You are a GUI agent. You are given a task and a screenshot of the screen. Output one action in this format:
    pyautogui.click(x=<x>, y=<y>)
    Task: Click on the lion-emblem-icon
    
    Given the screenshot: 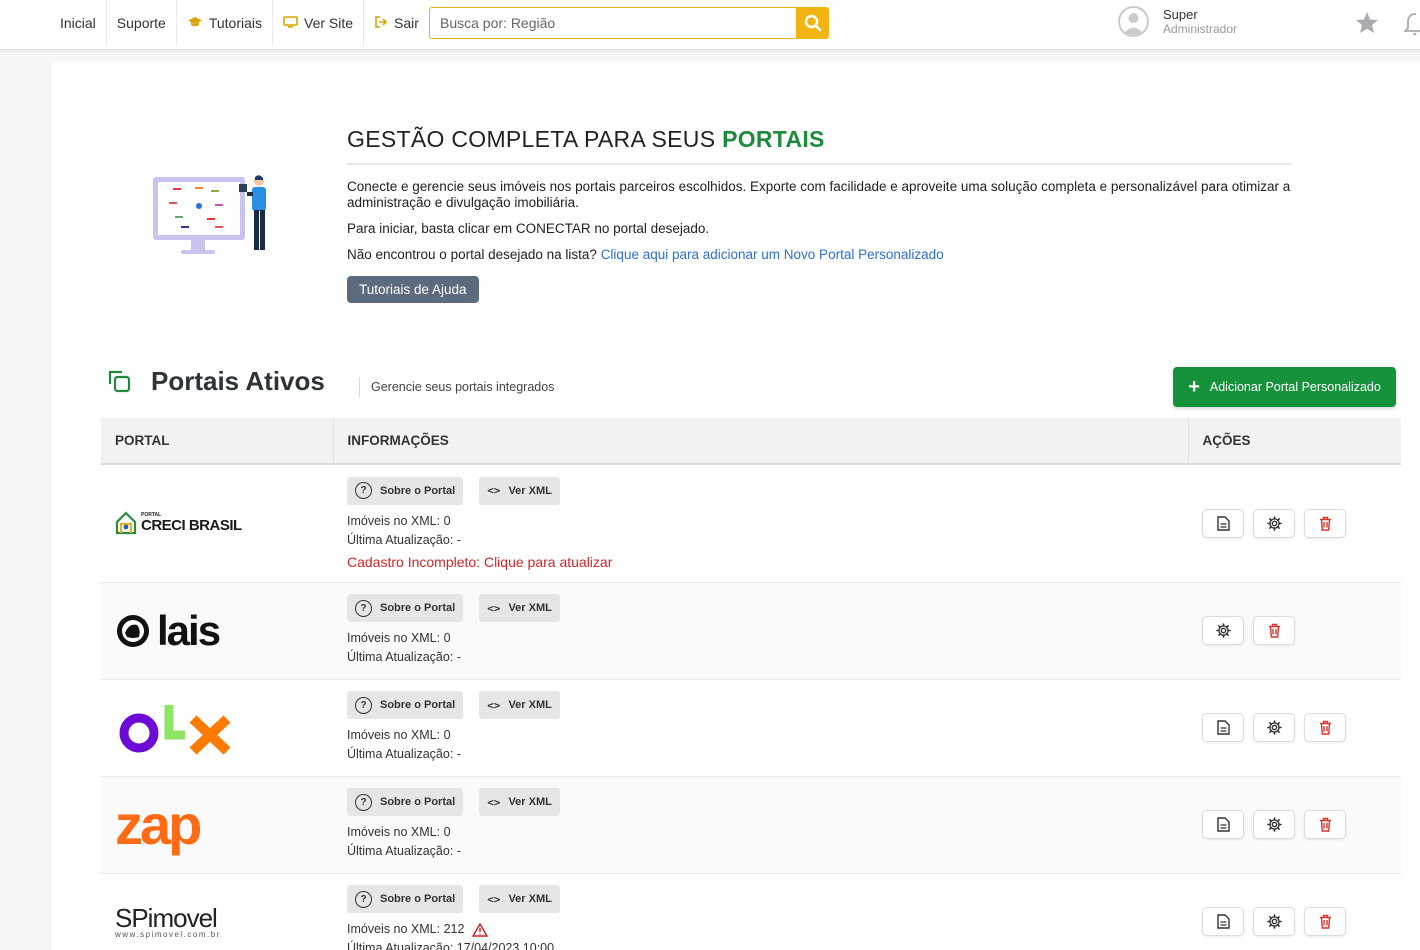 What is the action you would take?
    pyautogui.click(x=133, y=630)
    